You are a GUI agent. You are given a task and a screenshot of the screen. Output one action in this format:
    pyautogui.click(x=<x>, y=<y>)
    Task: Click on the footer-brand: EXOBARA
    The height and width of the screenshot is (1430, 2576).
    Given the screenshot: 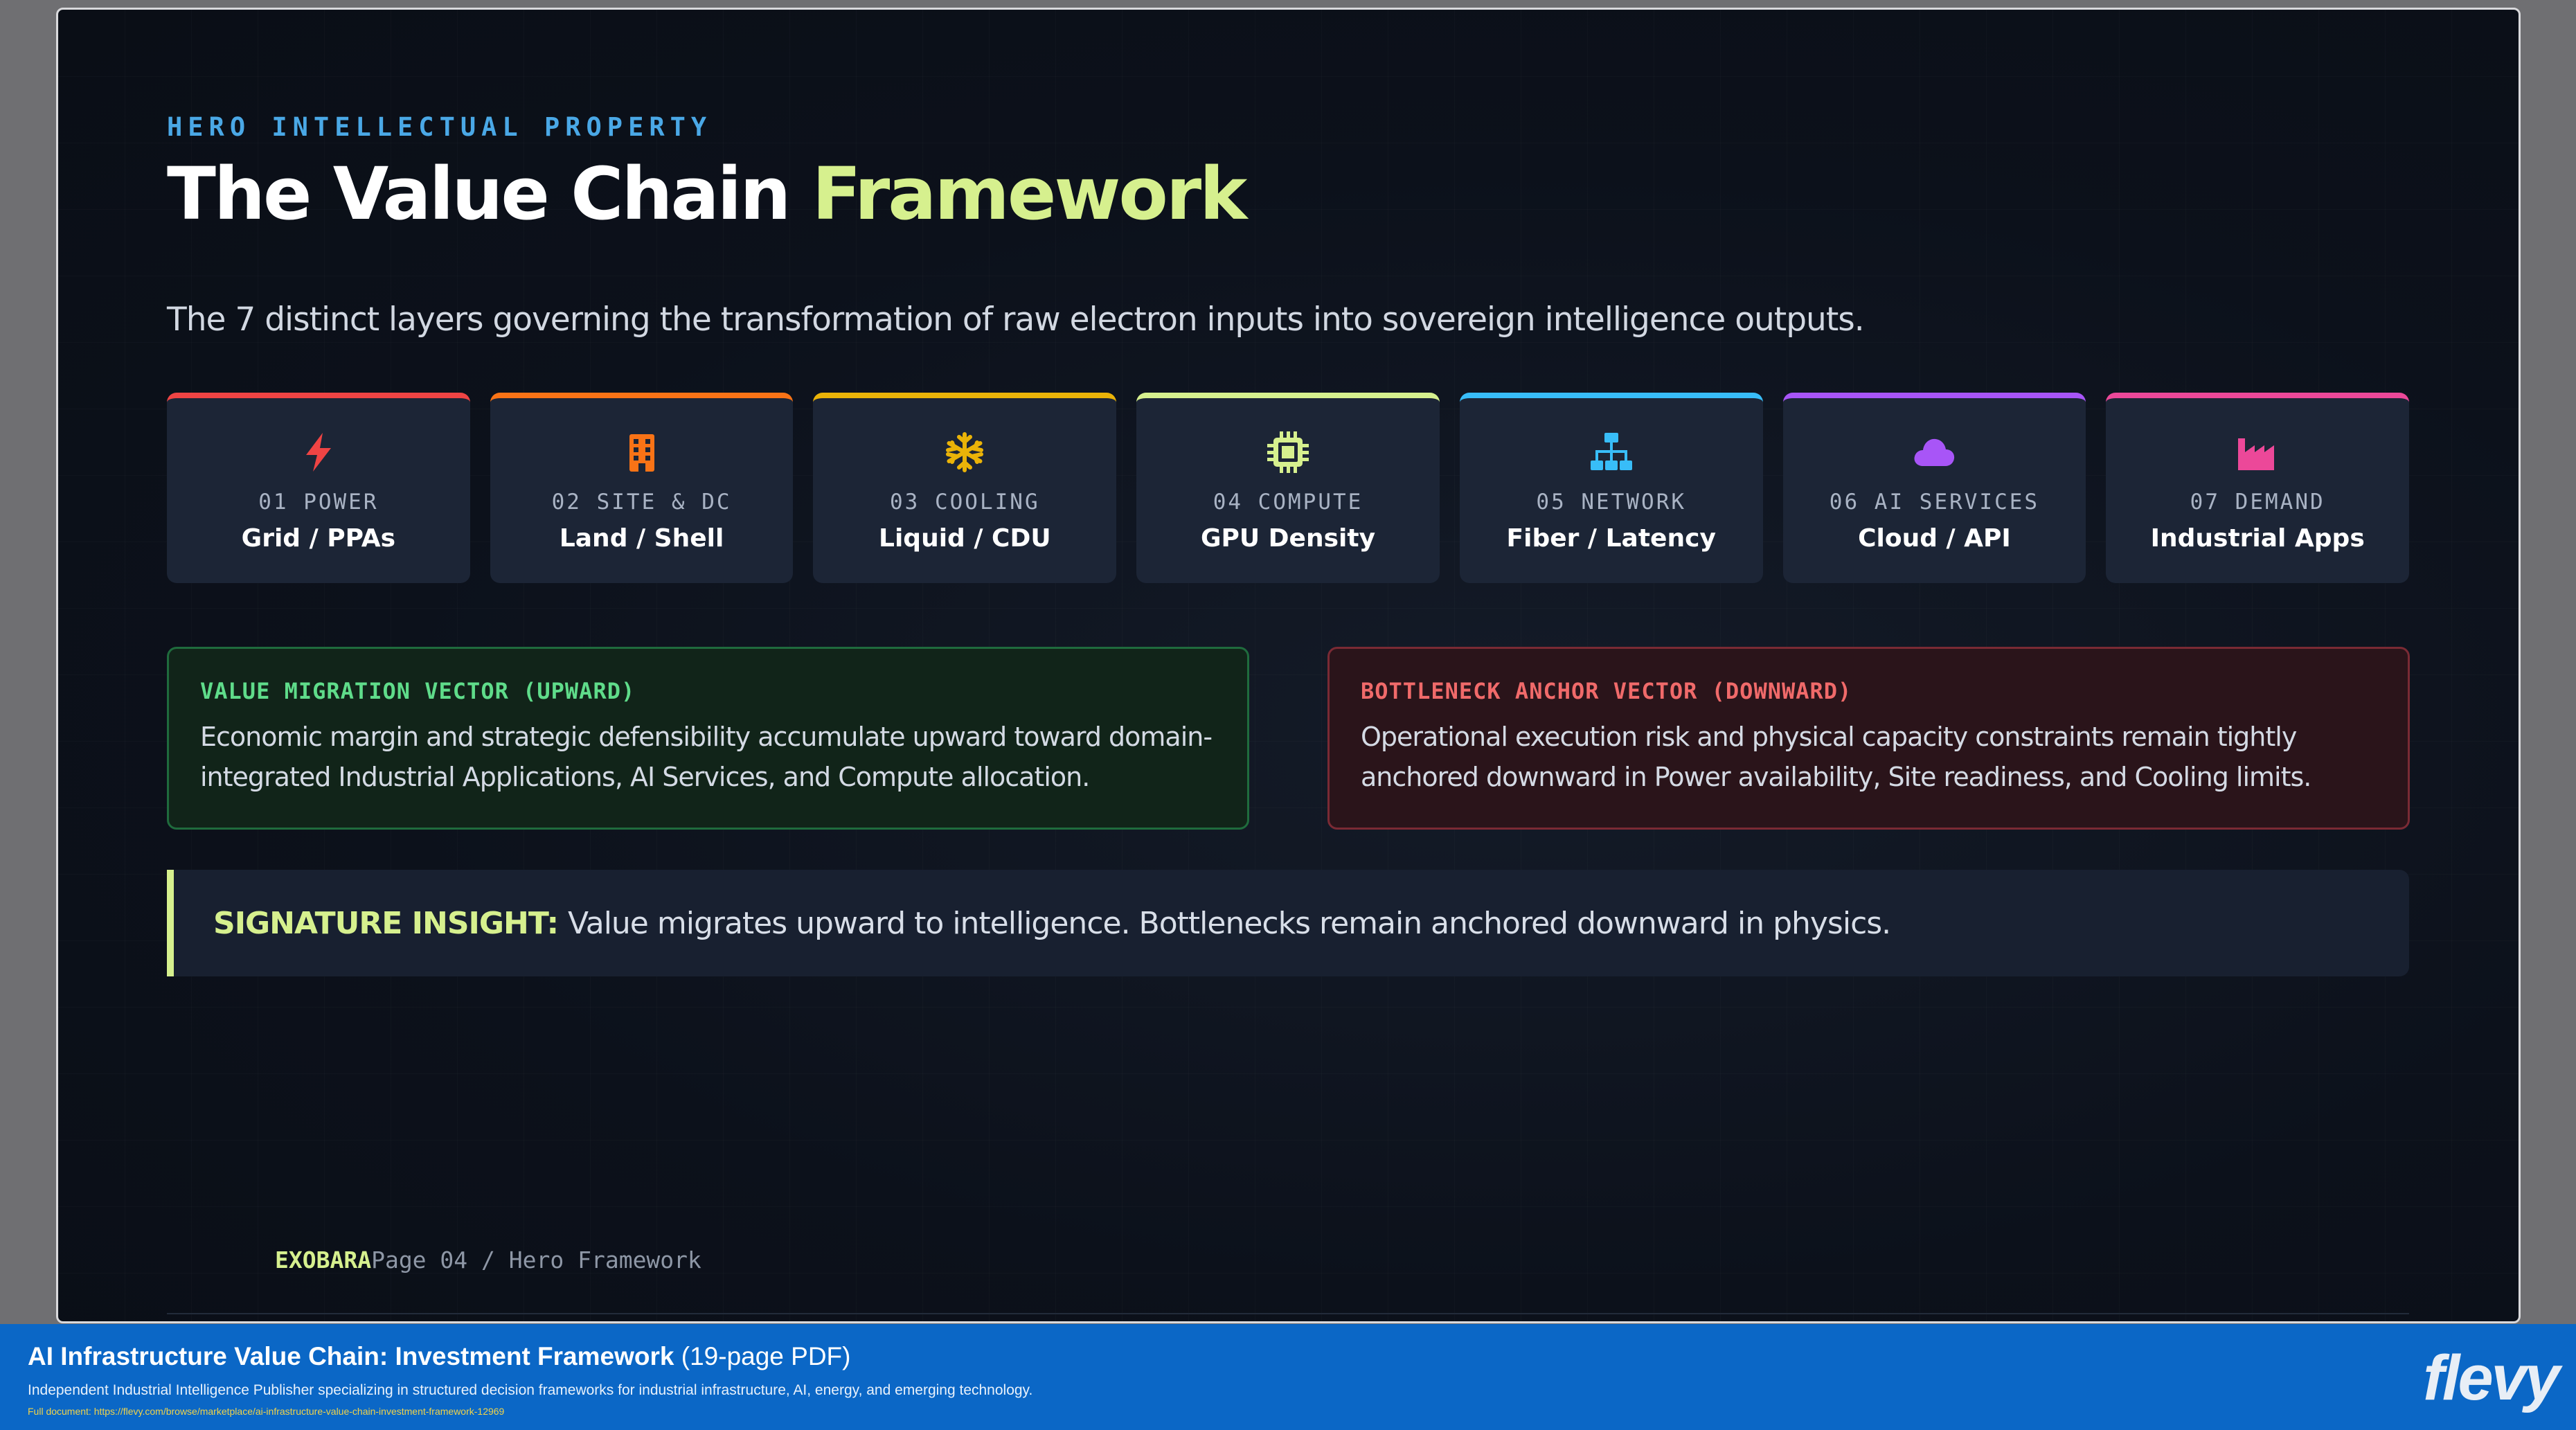 What is the action you would take?
    pyautogui.click(x=323, y=1259)
    